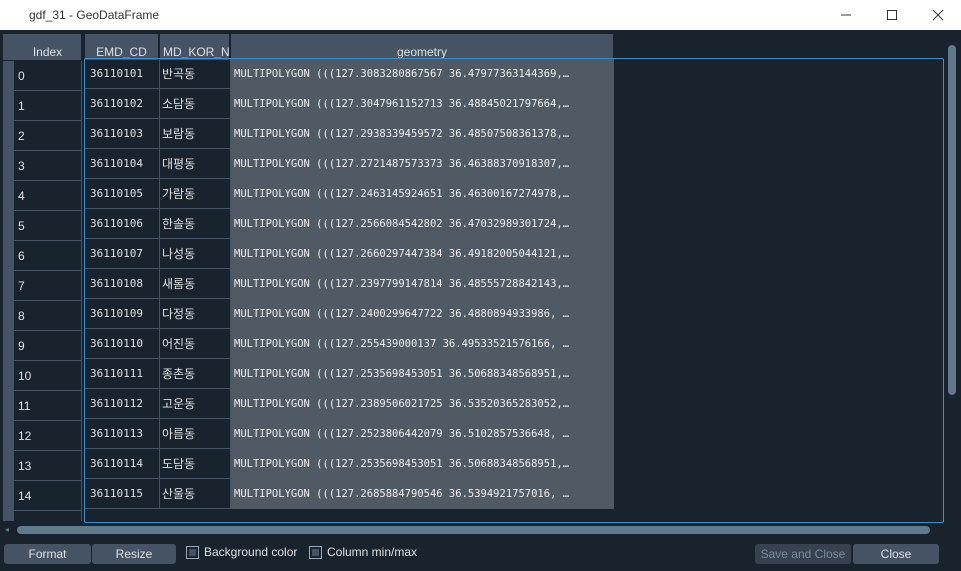 This screenshot has height=571, width=961. Describe the element at coordinates (121, 52) in the screenshot. I see `header-emd-cd-label: EMD_CD` at that location.